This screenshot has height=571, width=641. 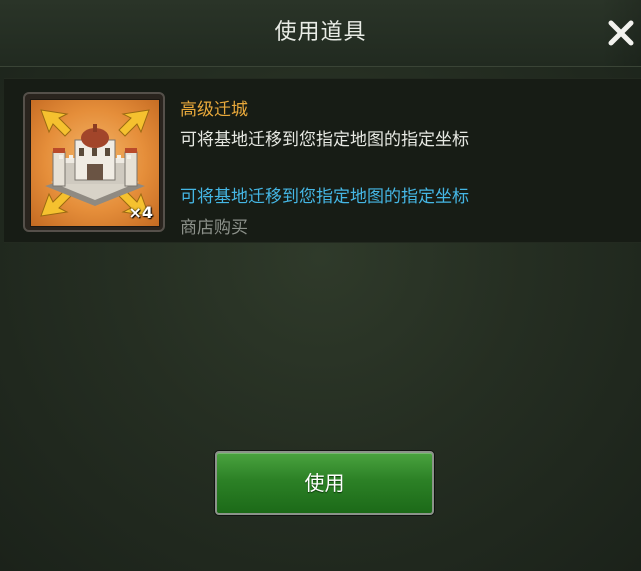 I want to click on dialog-title: 使用道具, so click(x=320, y=32).